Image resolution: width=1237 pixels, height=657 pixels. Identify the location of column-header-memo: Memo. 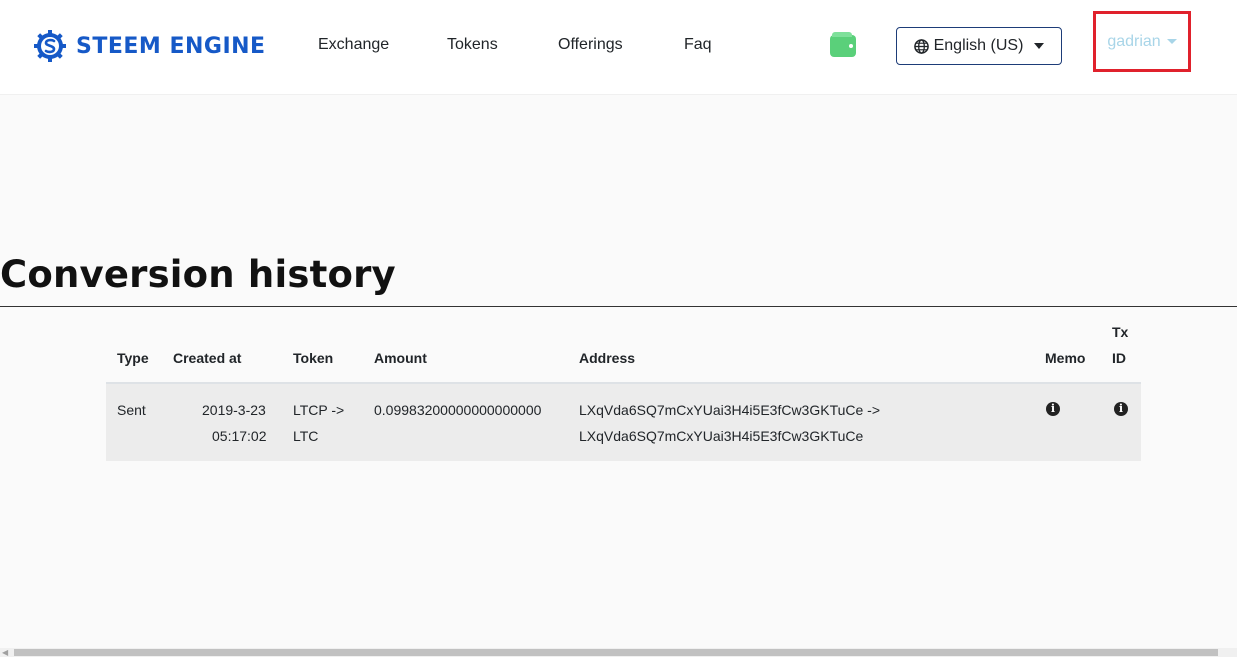
(1065, 358).